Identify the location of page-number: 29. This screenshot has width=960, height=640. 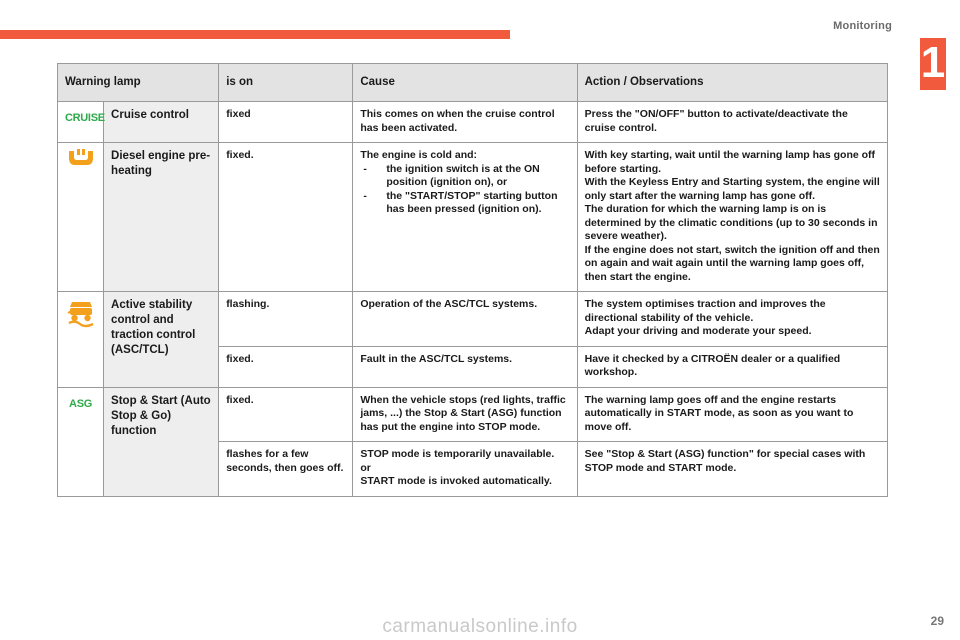
(937, 621).